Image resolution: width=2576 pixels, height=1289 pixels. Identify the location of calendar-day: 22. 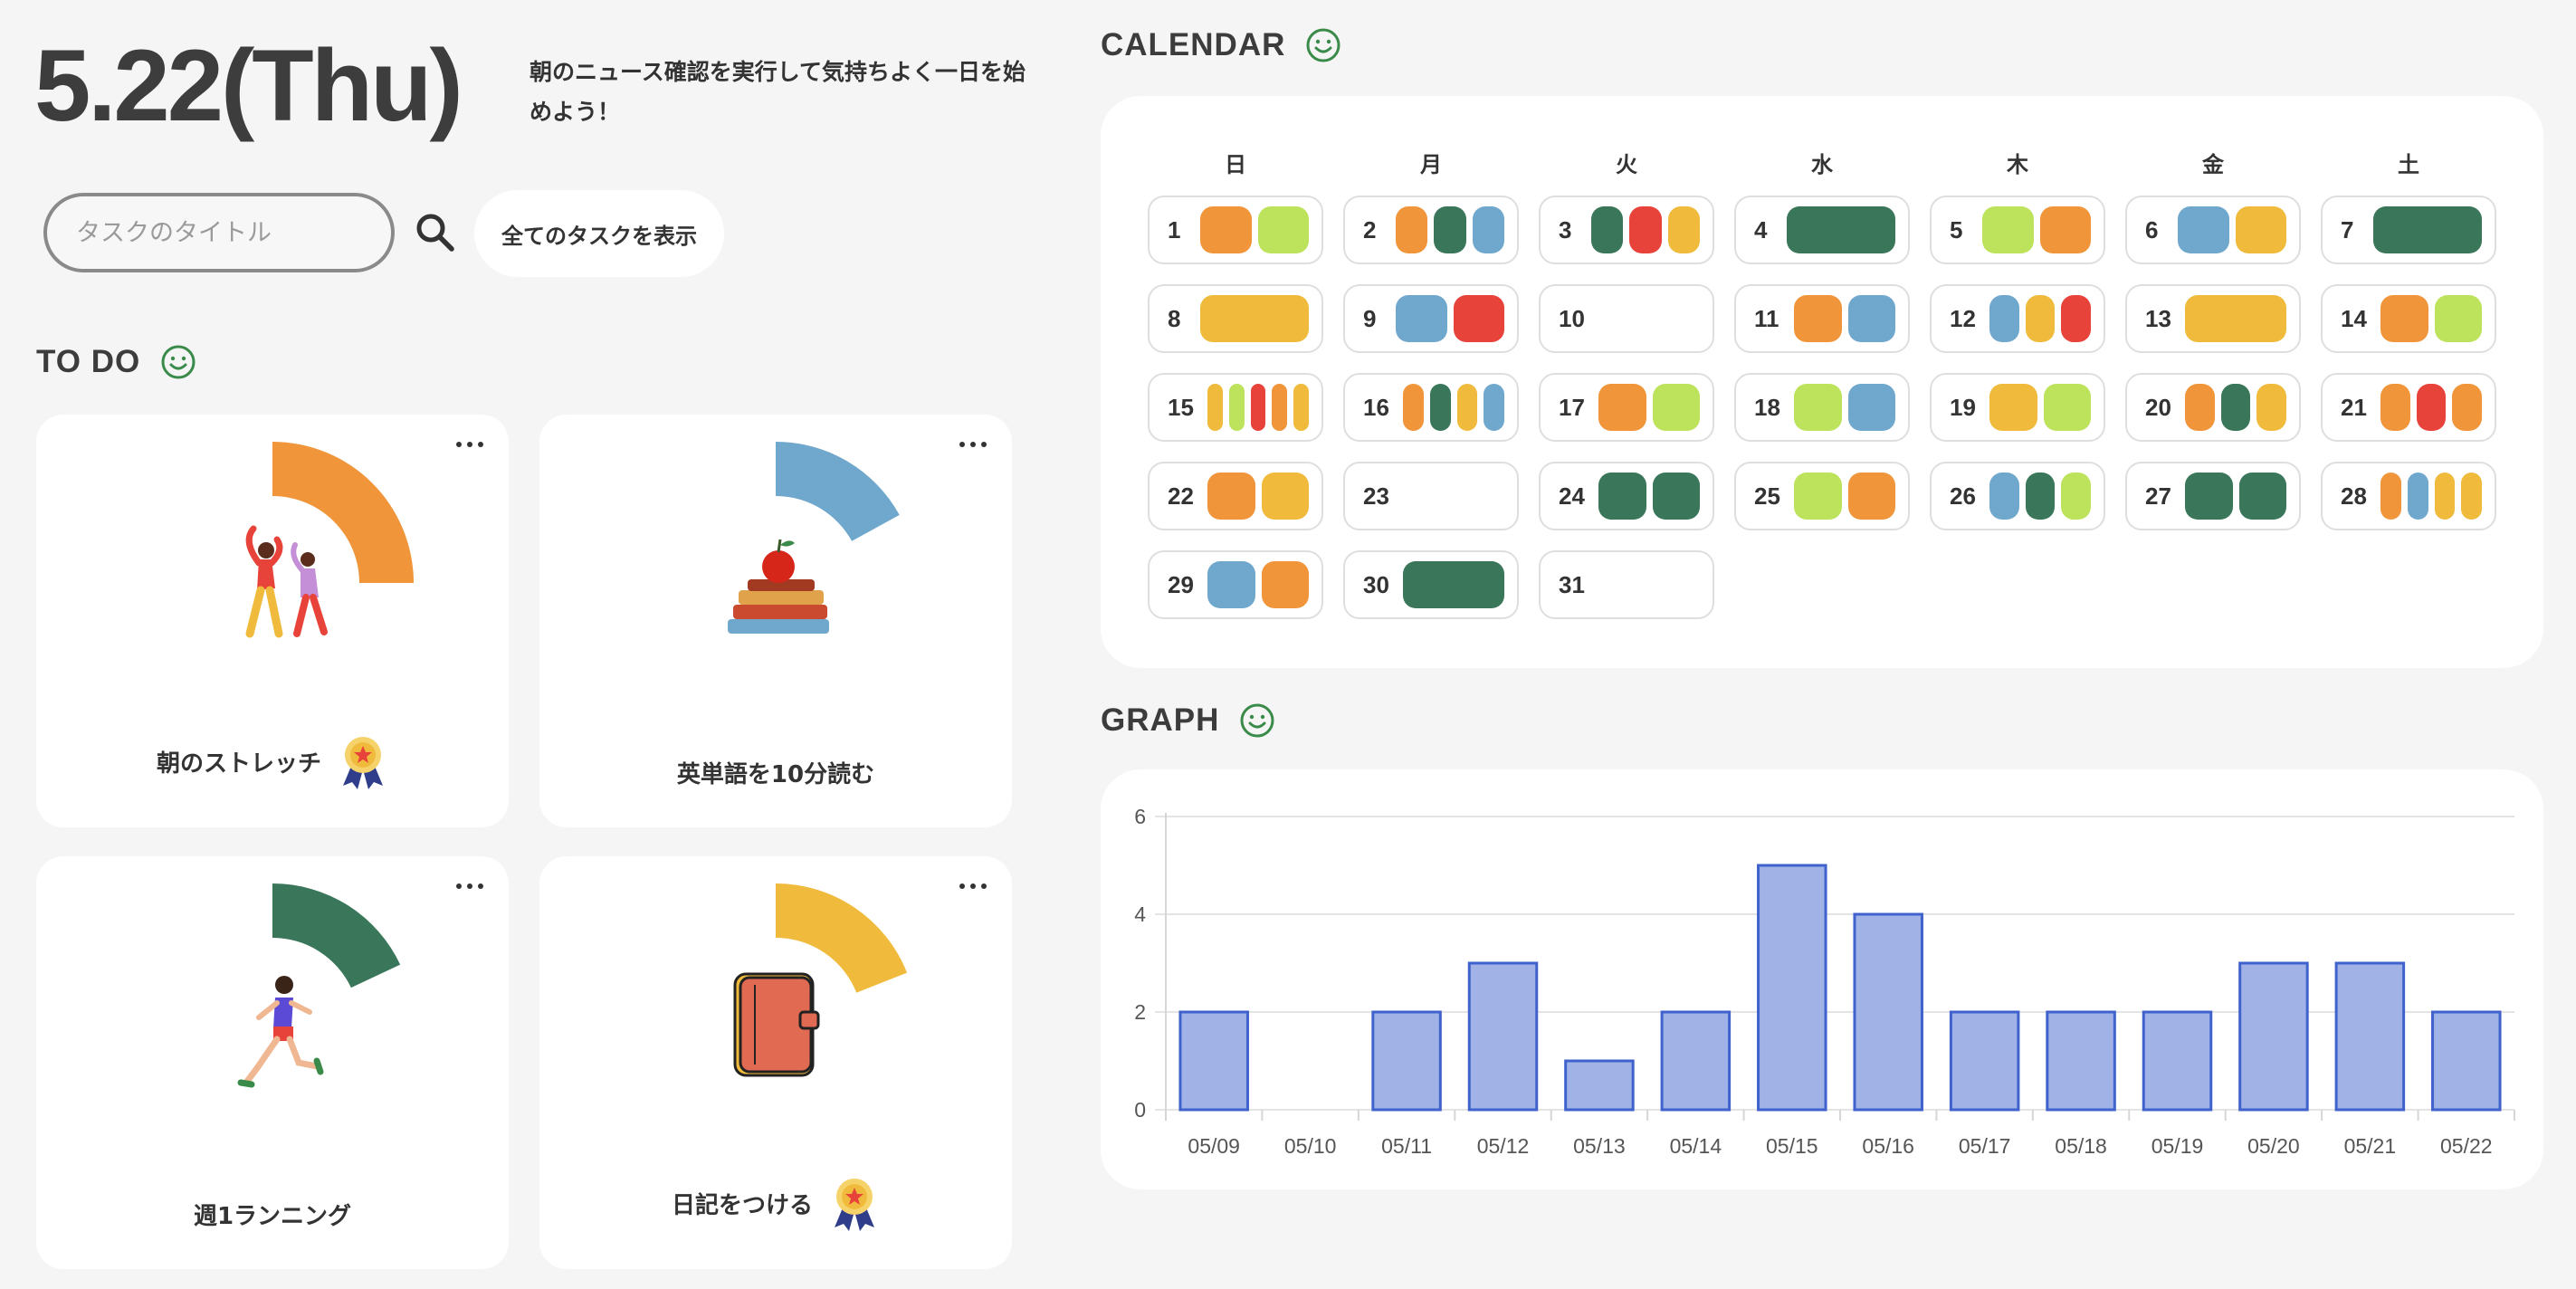
(1235, 496).